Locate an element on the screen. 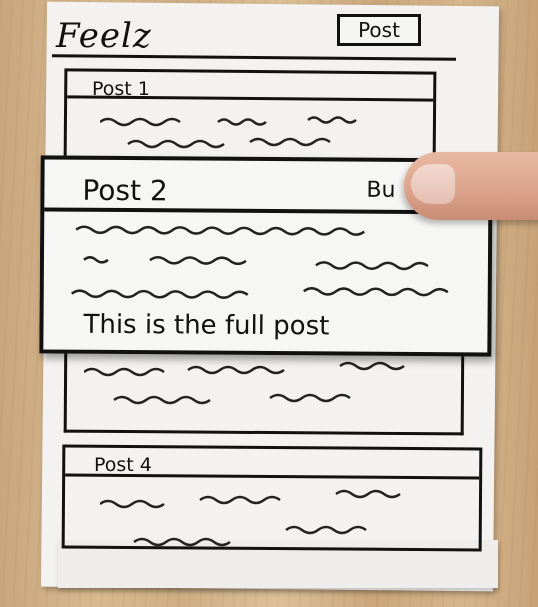 Image resolution: width=538 pixels, height=607 pixels. expanded-post-title: Post 2 is located at coordinates (125, 190).